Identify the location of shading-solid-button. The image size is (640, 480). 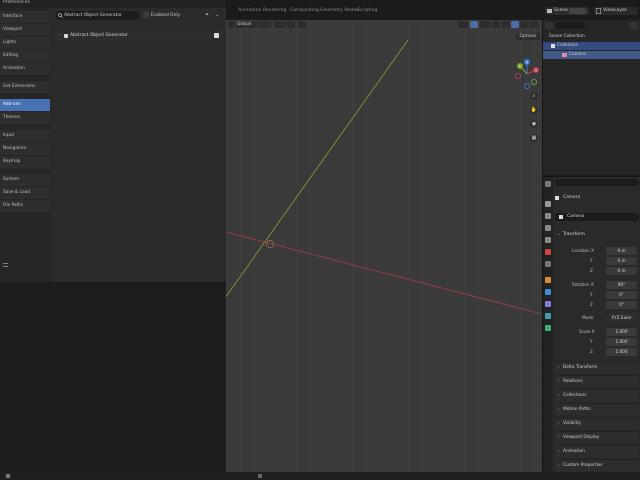
(506, 24).